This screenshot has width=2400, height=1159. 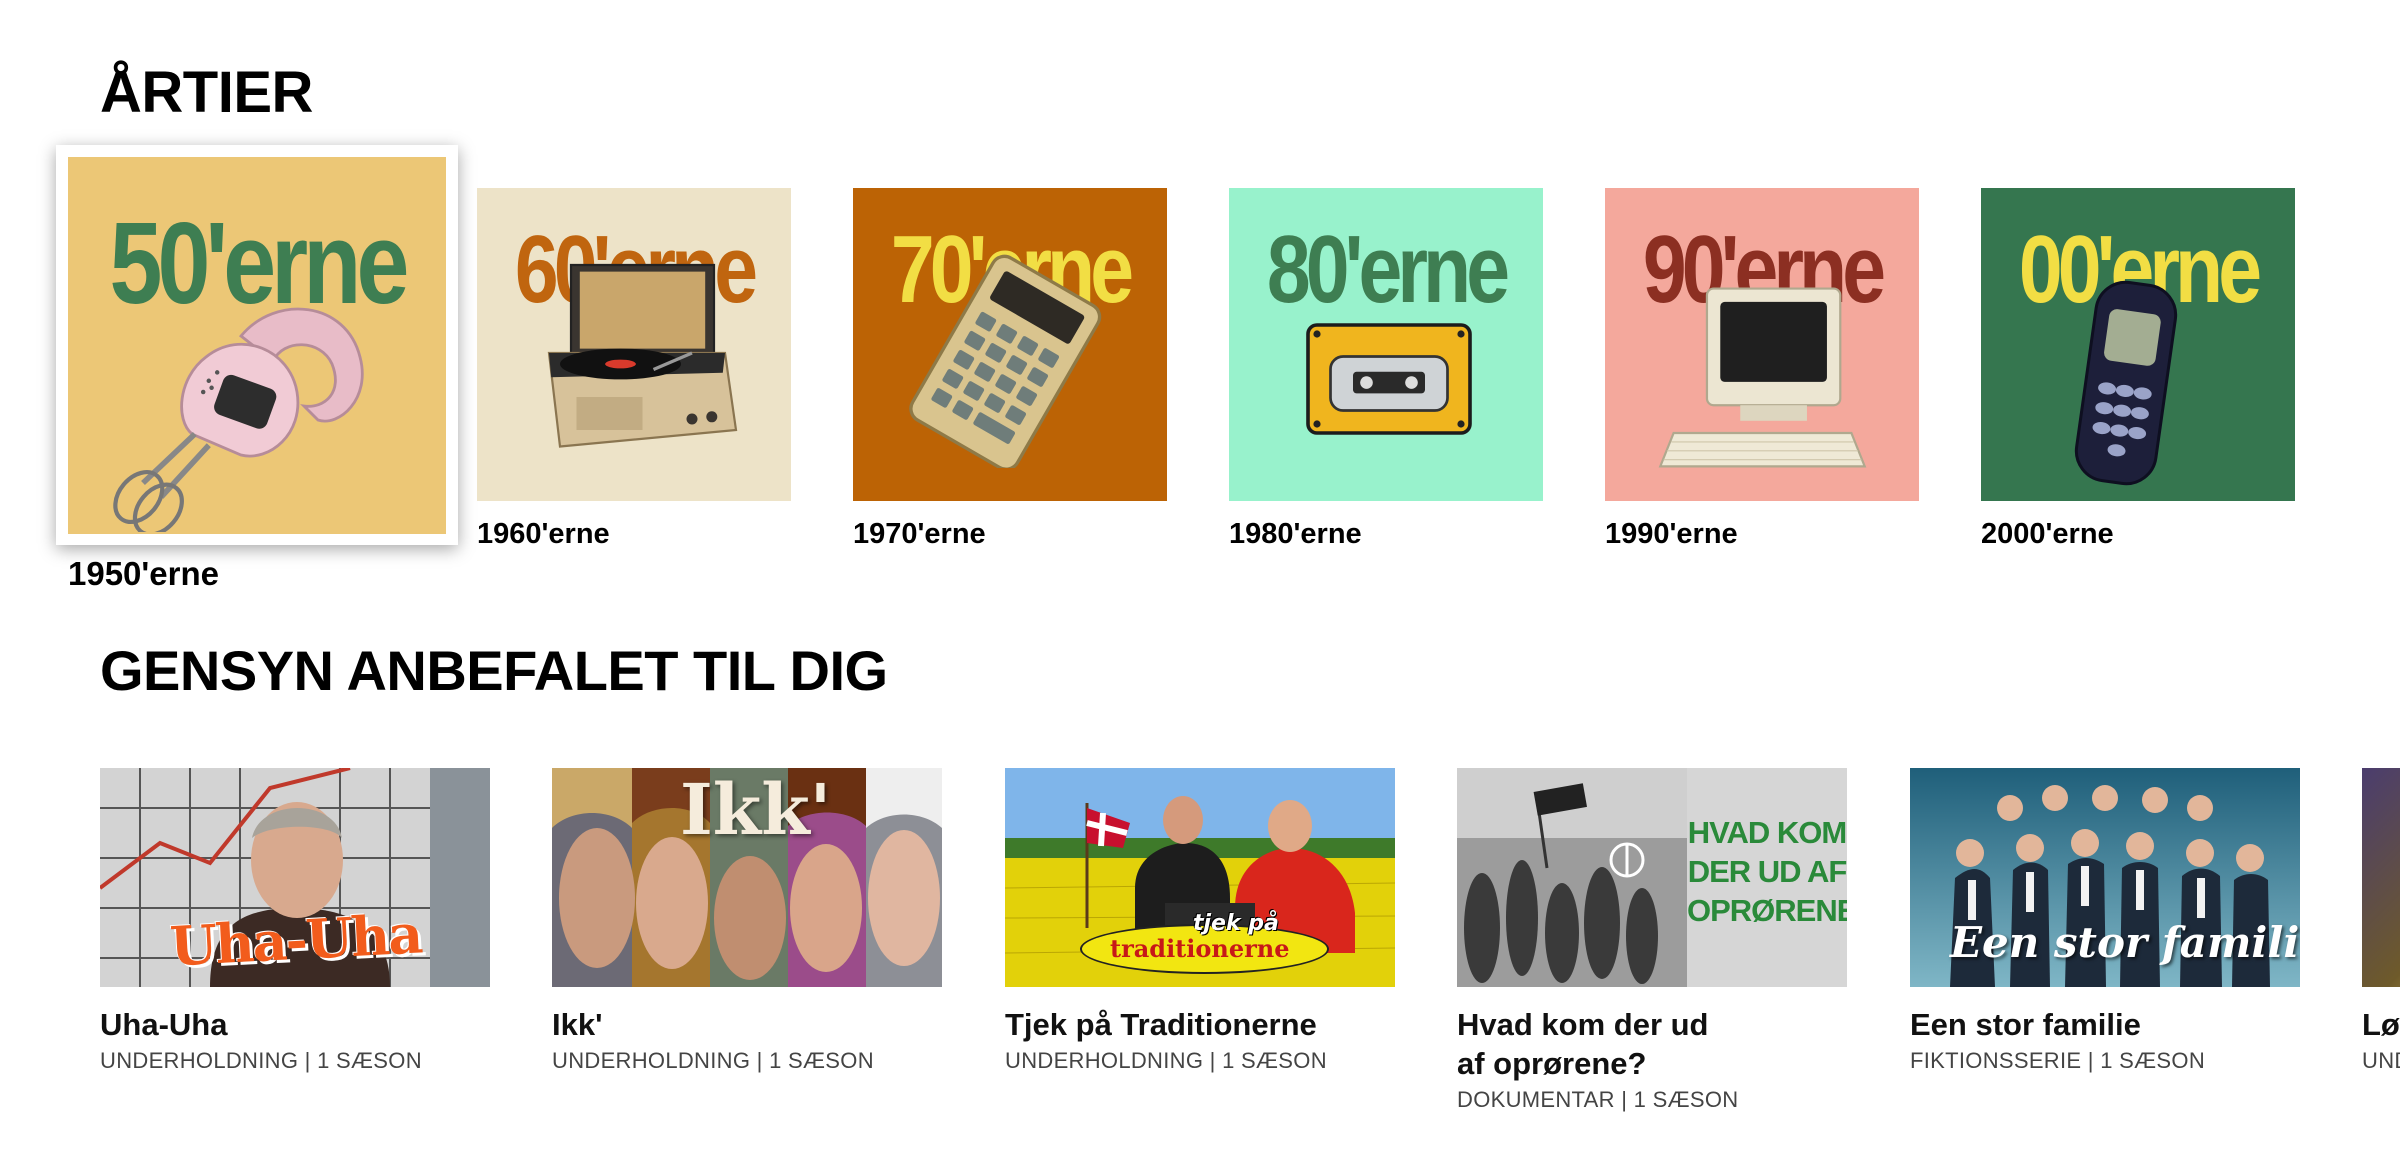 I want to click on decade-label: 1970'erne, so click(x=919, y=534).